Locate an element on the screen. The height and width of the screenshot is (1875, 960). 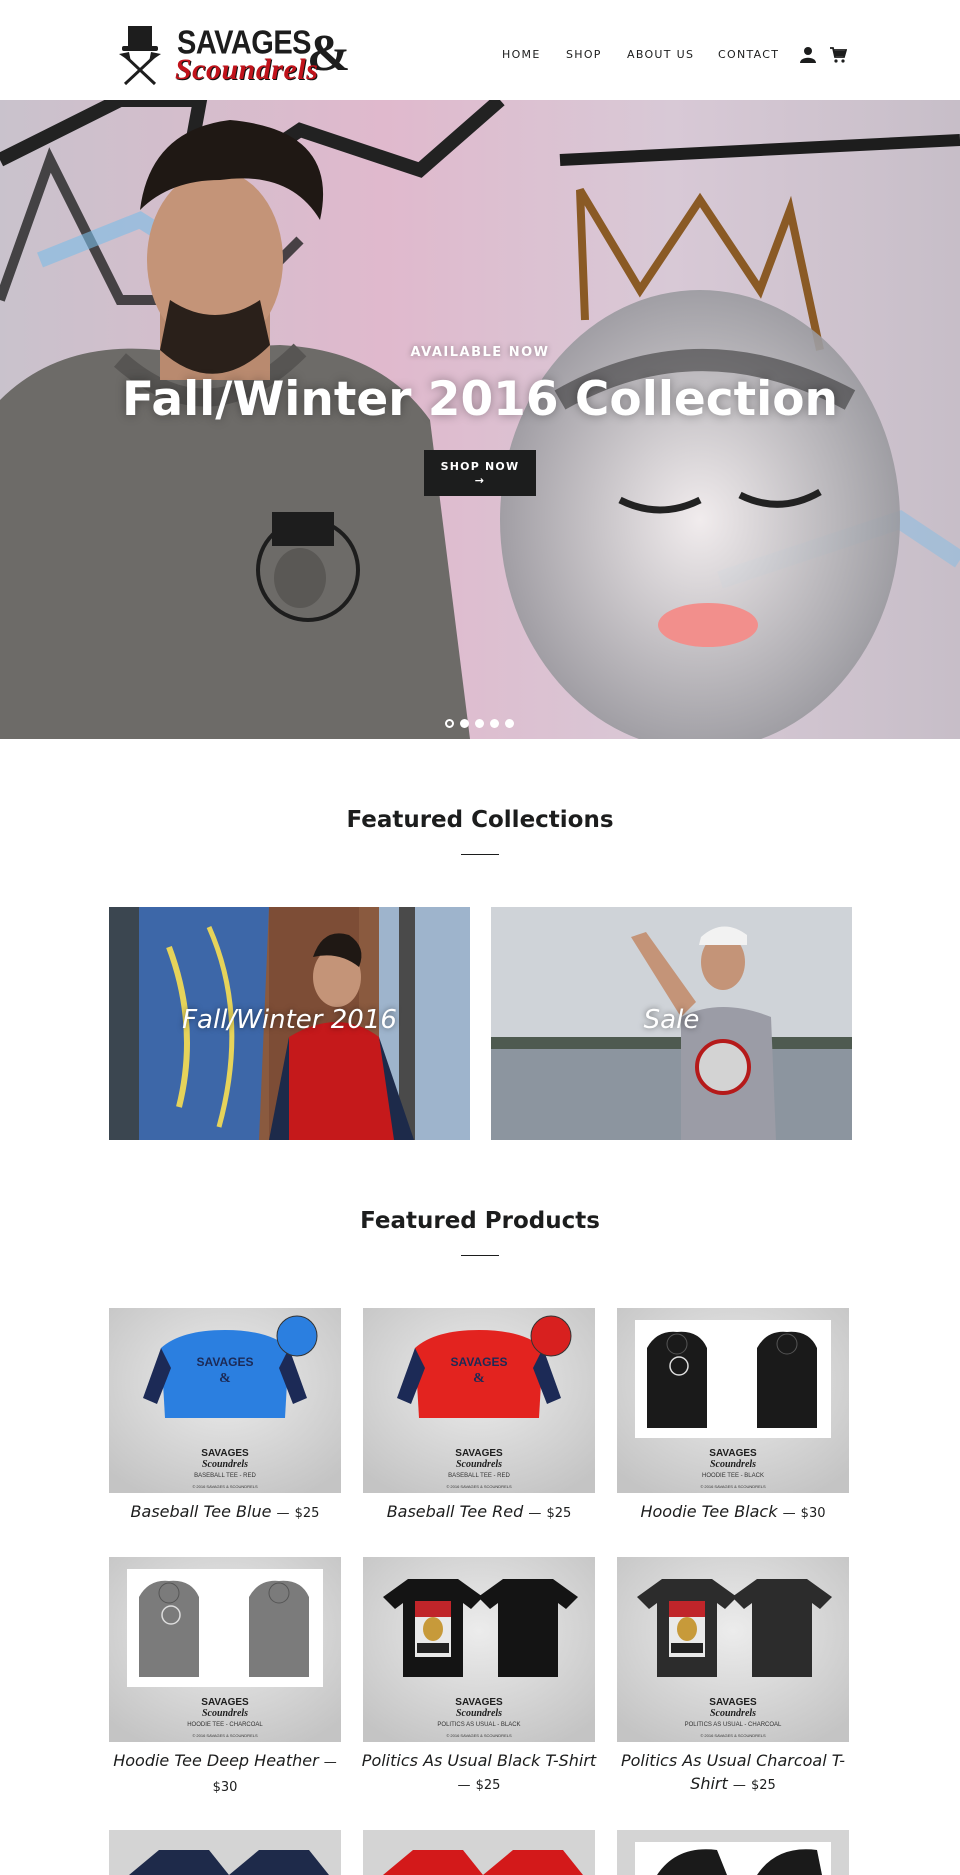
product-meta: Hoodie Tee Black — $30 is located at coordinates (733, 1512).